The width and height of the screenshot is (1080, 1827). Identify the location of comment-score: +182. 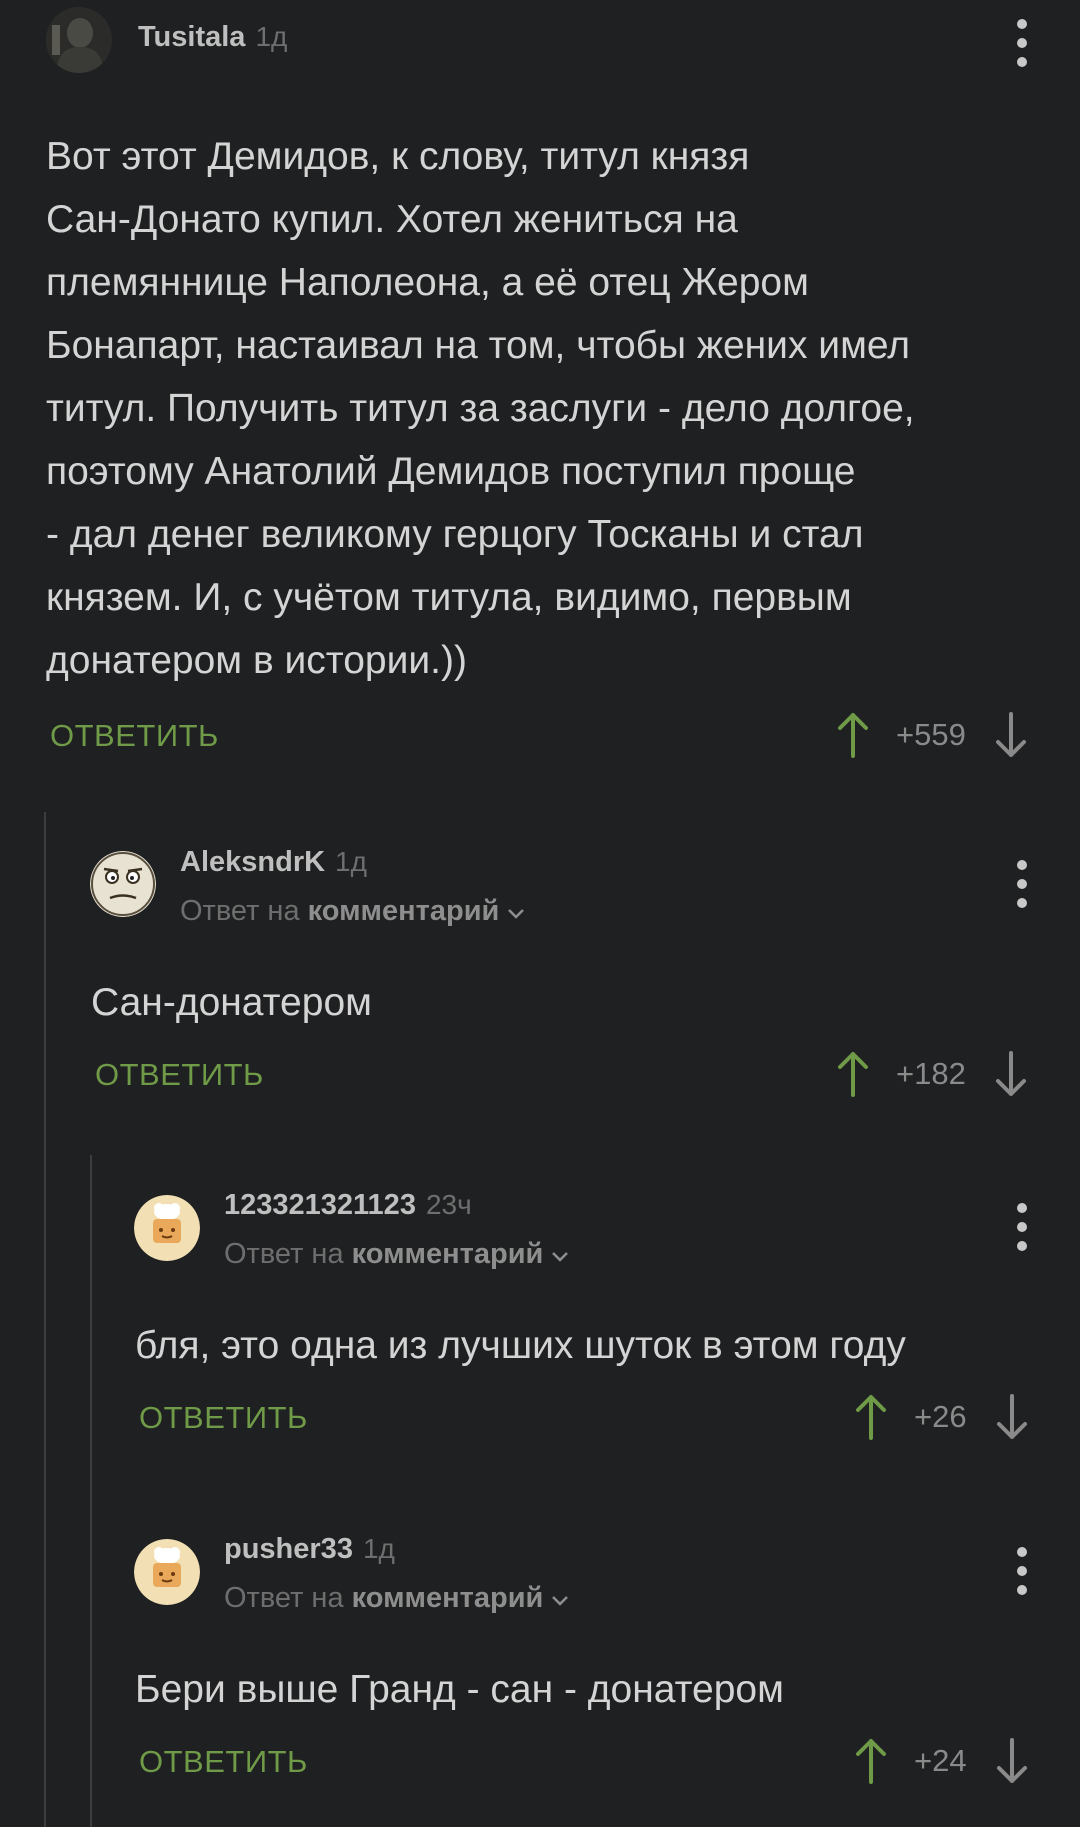
(931, 1073).